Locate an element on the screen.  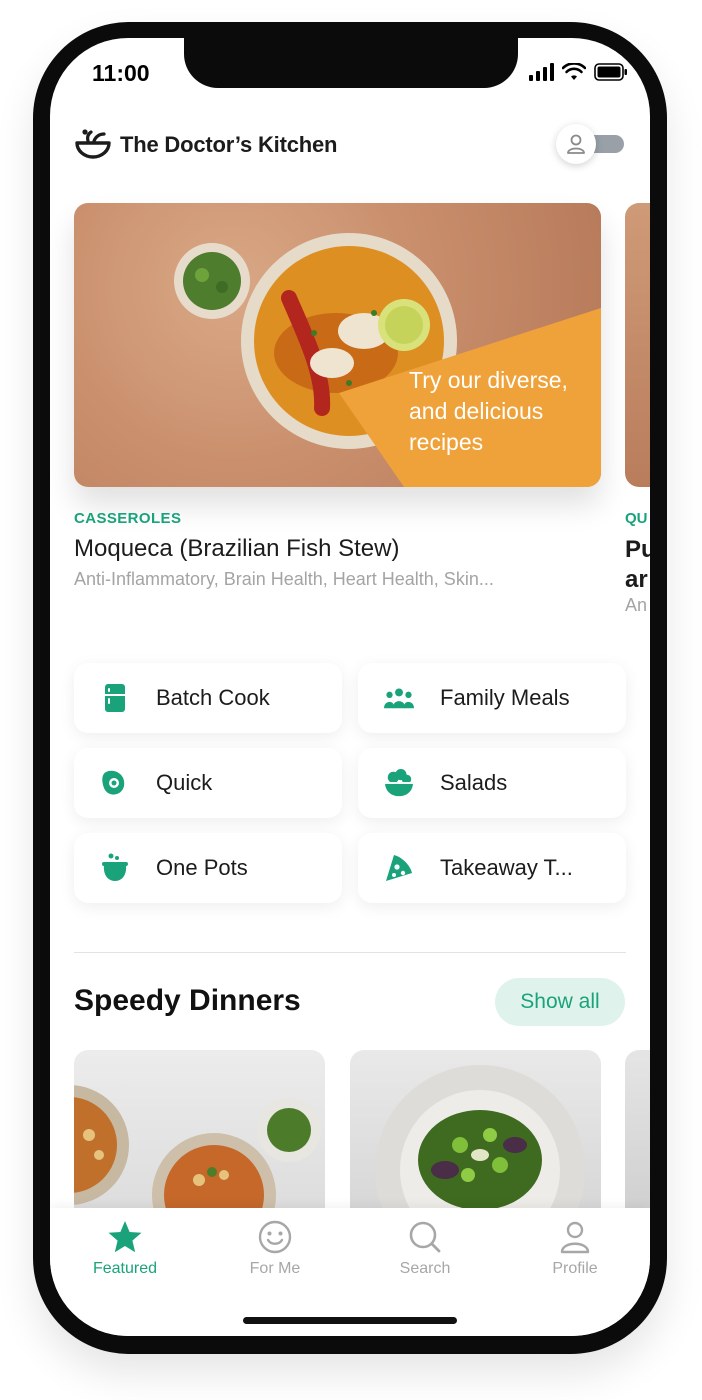
status-icons is located at coordinates (578, 72).